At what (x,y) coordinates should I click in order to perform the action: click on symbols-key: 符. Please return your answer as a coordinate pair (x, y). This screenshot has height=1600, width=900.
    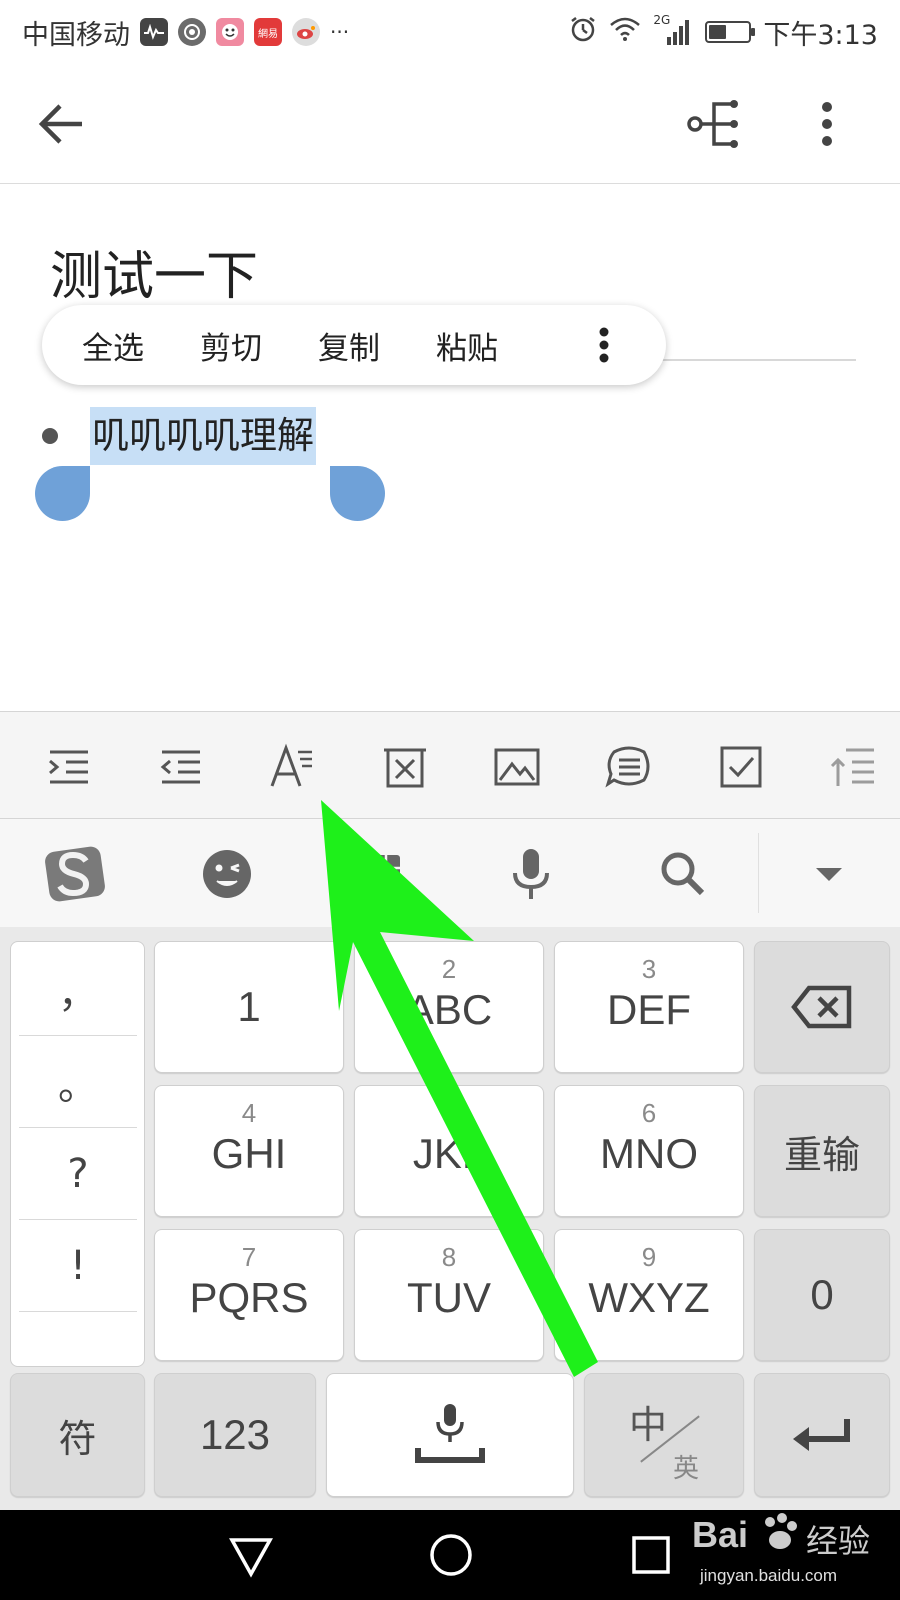
    Looking at the image, I should click on (77, 1435).